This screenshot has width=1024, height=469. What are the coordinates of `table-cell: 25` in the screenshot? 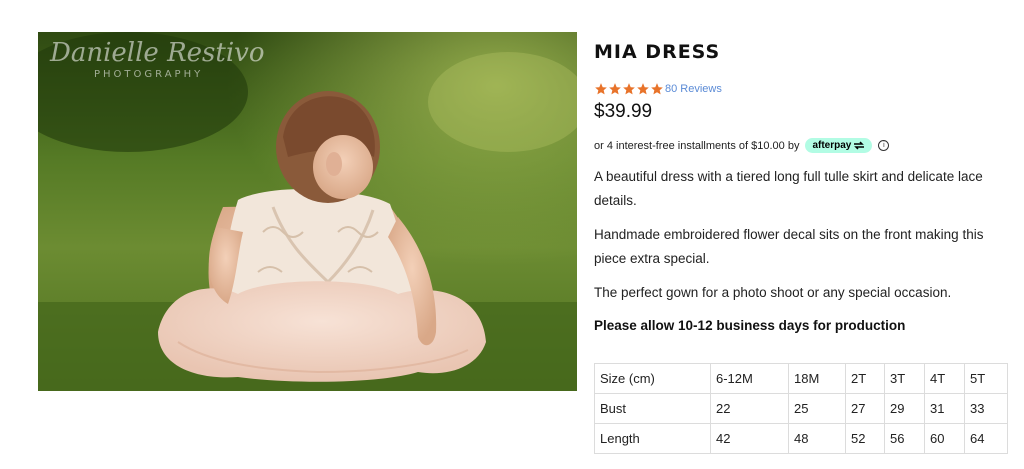 It's located at (817, 408).